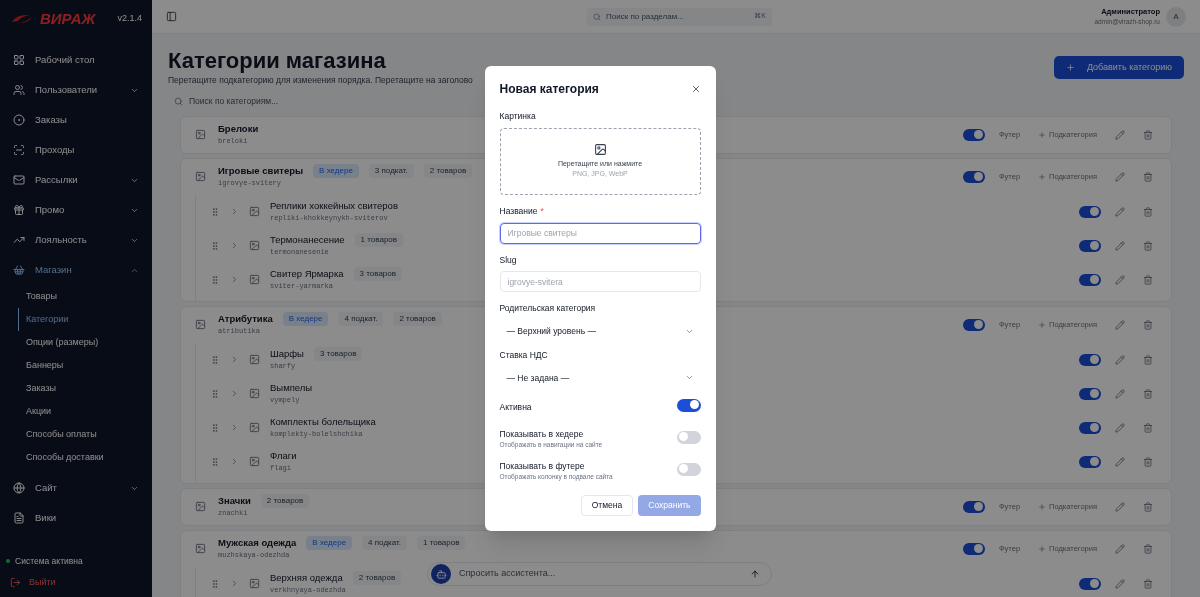 The height and width of the screenshot is (597, 1200). I want to click on logo: ВИРАЖ, so click(68, 18).